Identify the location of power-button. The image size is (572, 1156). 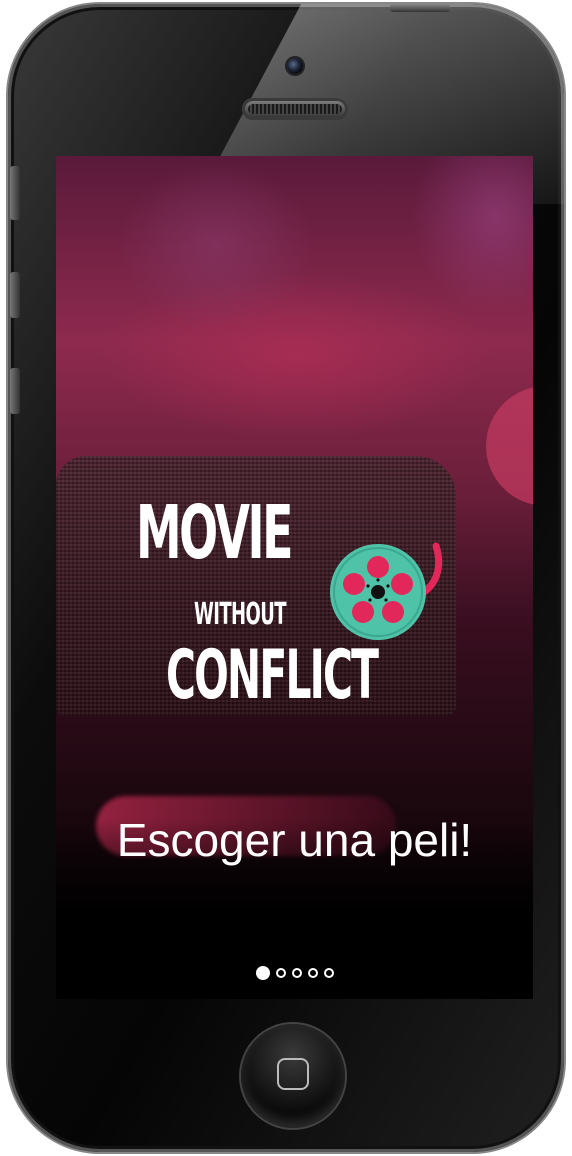
(420, 8).